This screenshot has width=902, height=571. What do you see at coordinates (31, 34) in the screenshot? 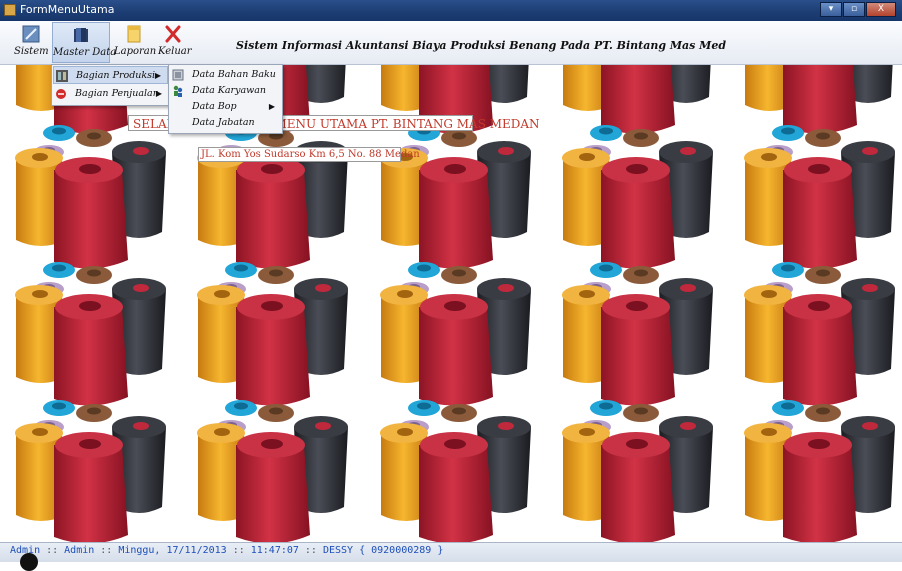
I see `system-icon` at bounding box center [31, 34].